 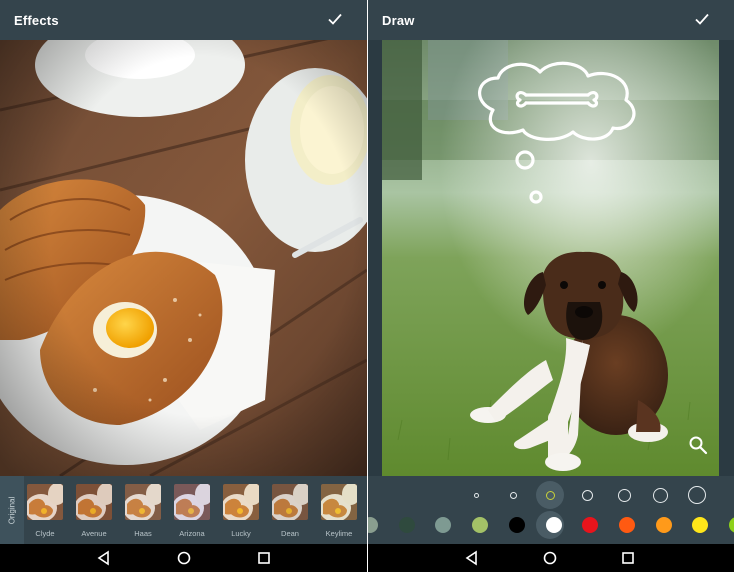 What do you see at coordinates (143, 533) in the screenshot?
I see `filter-label: Haas` at bounding box center [143, 533].